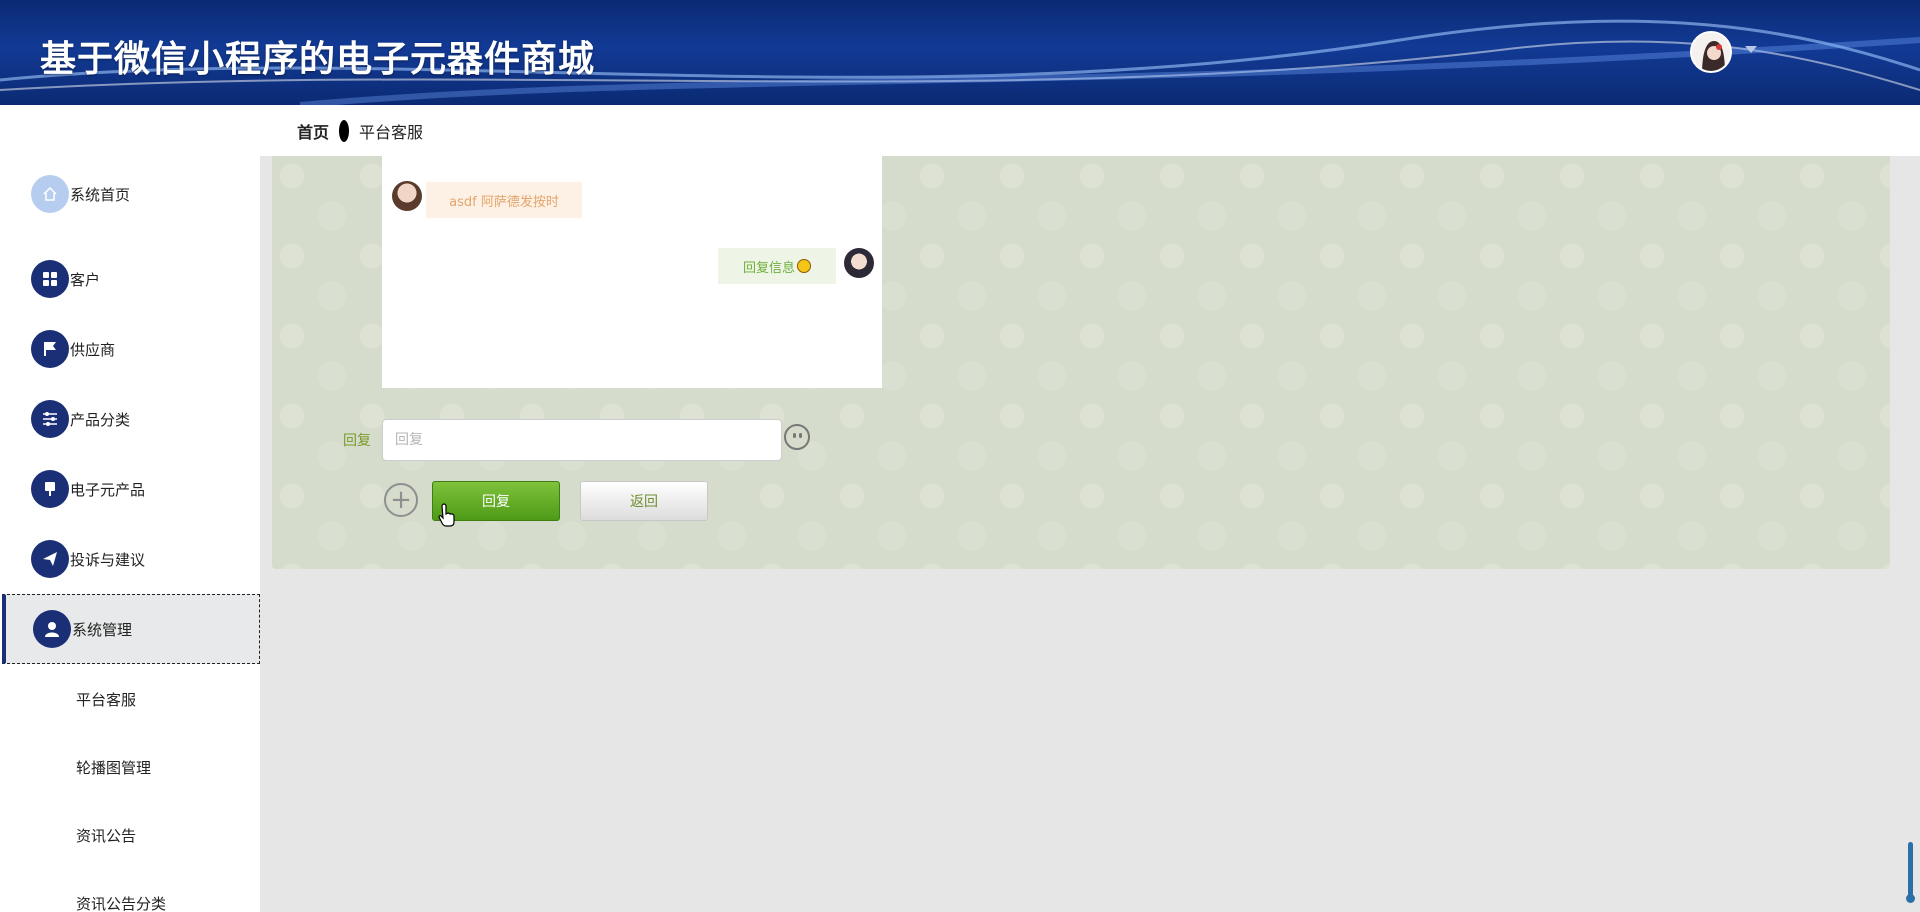 This screenshot has height=912, width=1920. Describe the element at coordinates (121, 902) in the screenshot. I see `sidebar-subitem-news-category: 资讯公告分类` at that location.